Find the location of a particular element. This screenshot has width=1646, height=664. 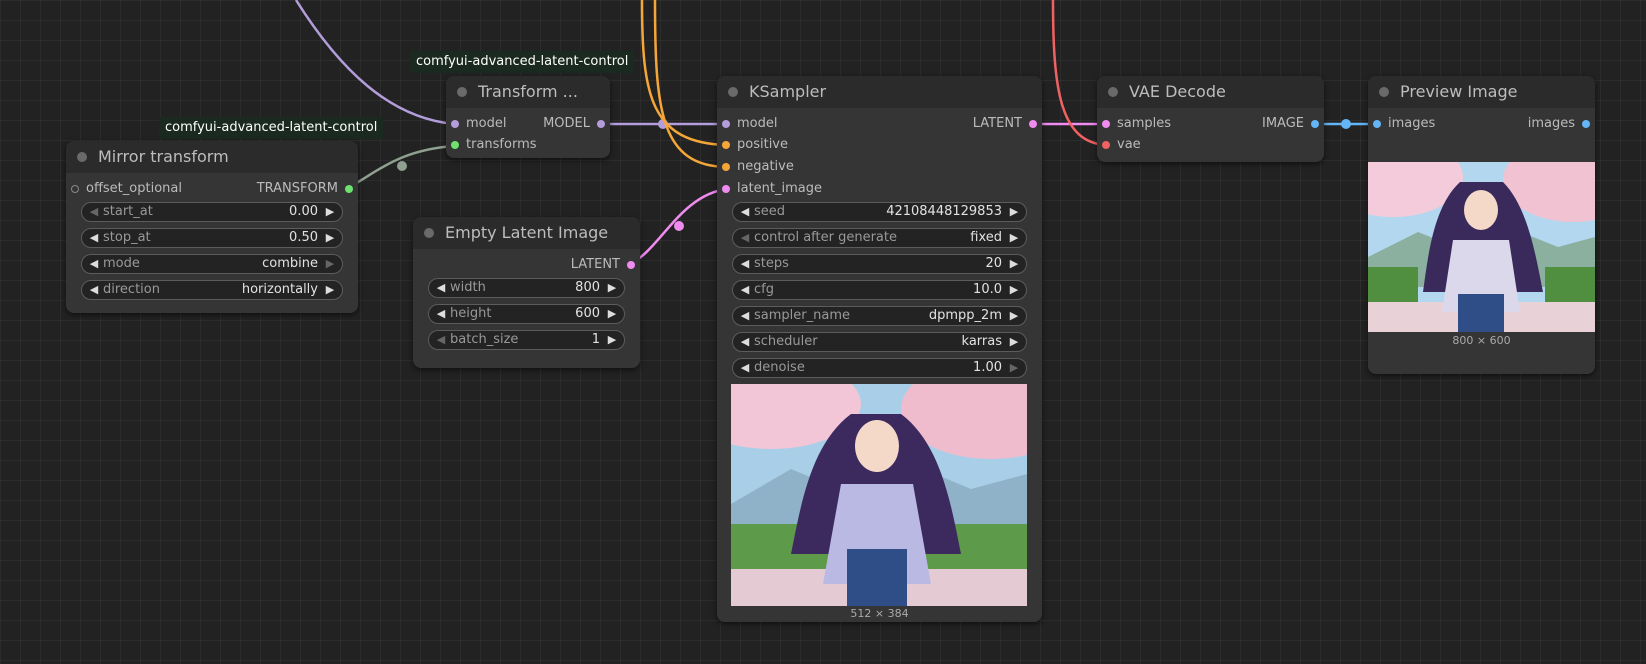

widget-value: 1.00 is located at coordinates (987, 367).